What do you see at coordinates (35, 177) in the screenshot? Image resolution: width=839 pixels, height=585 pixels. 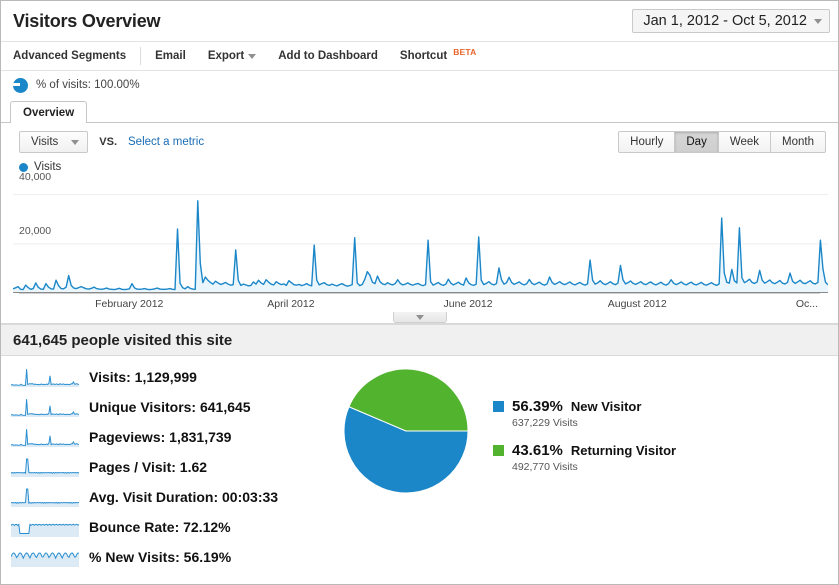 I see `y-axis-tick-40000: 40,000` at bounding box center [35, 177].